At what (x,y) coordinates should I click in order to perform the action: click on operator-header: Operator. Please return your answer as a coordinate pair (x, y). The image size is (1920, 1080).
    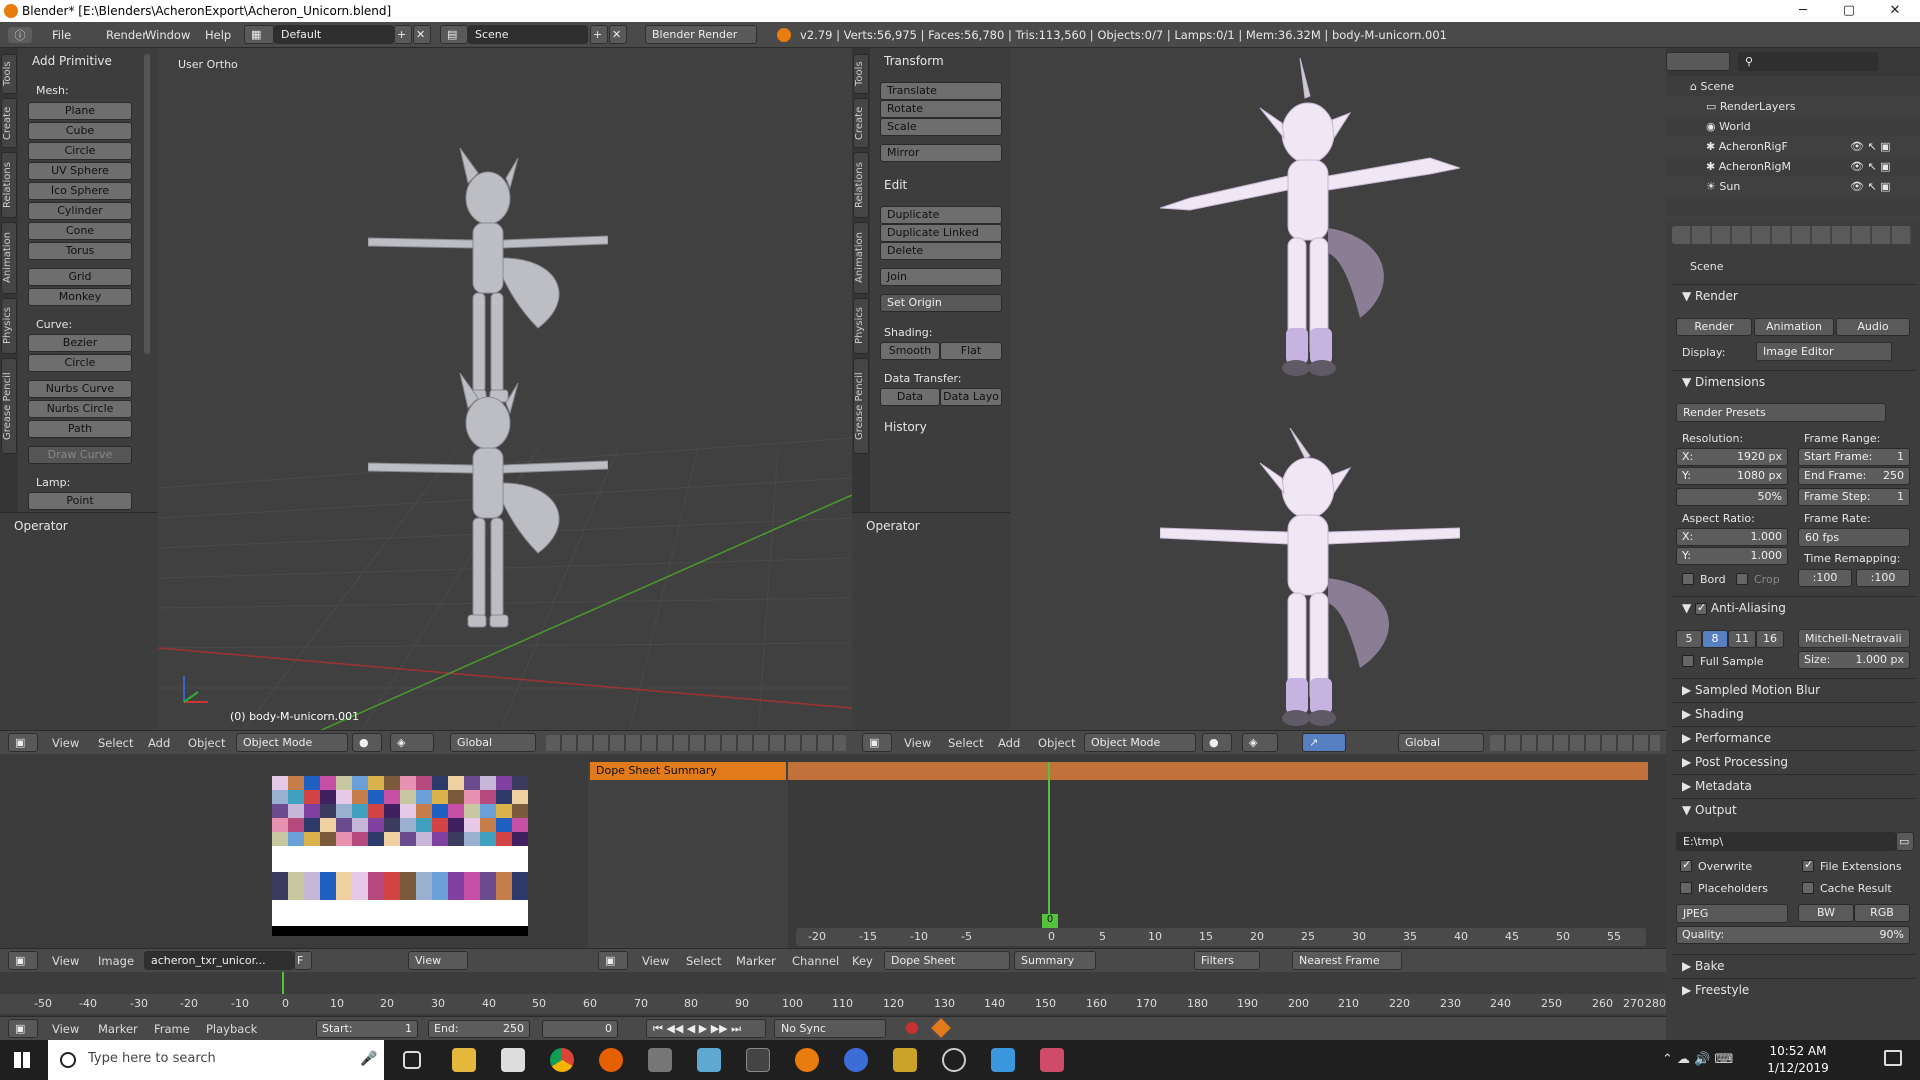
    Looking at the image, I should click on (41, 526).